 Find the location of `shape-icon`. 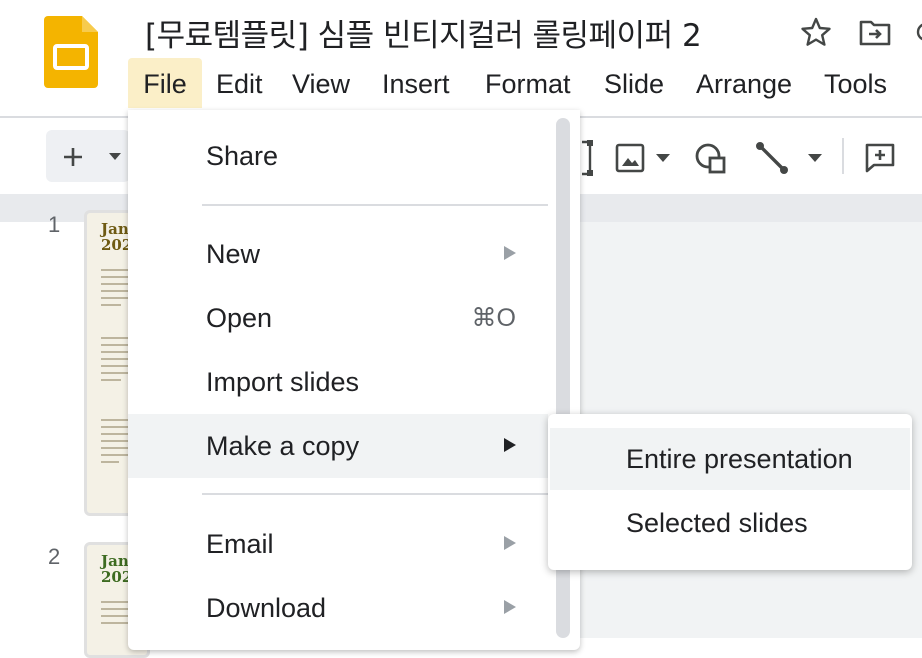

shape-icon is located at coordinates (711, 159).